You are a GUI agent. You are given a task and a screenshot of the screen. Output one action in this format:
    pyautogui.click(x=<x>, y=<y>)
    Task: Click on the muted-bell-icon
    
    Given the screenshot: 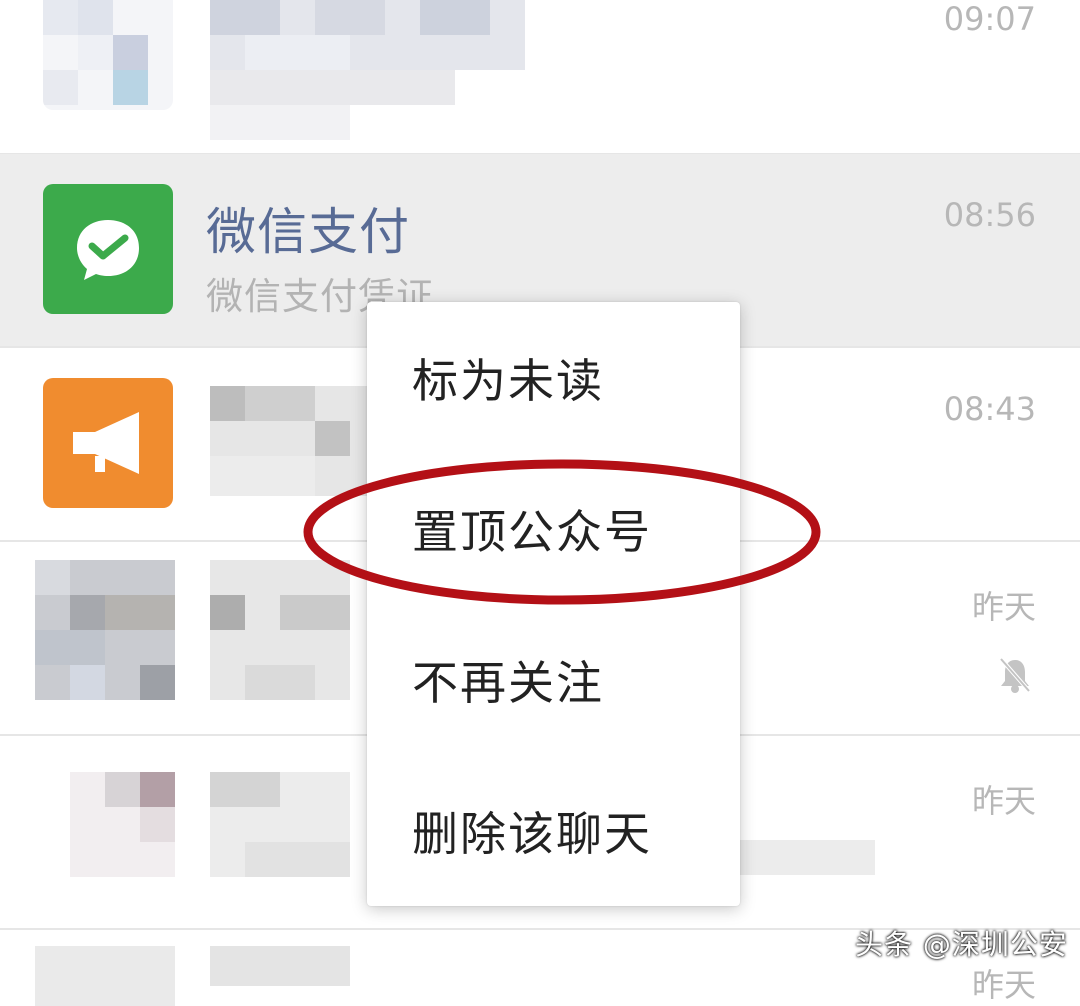 What is the action you would take?
    pyautogui.click(x=1015, y=675)
    